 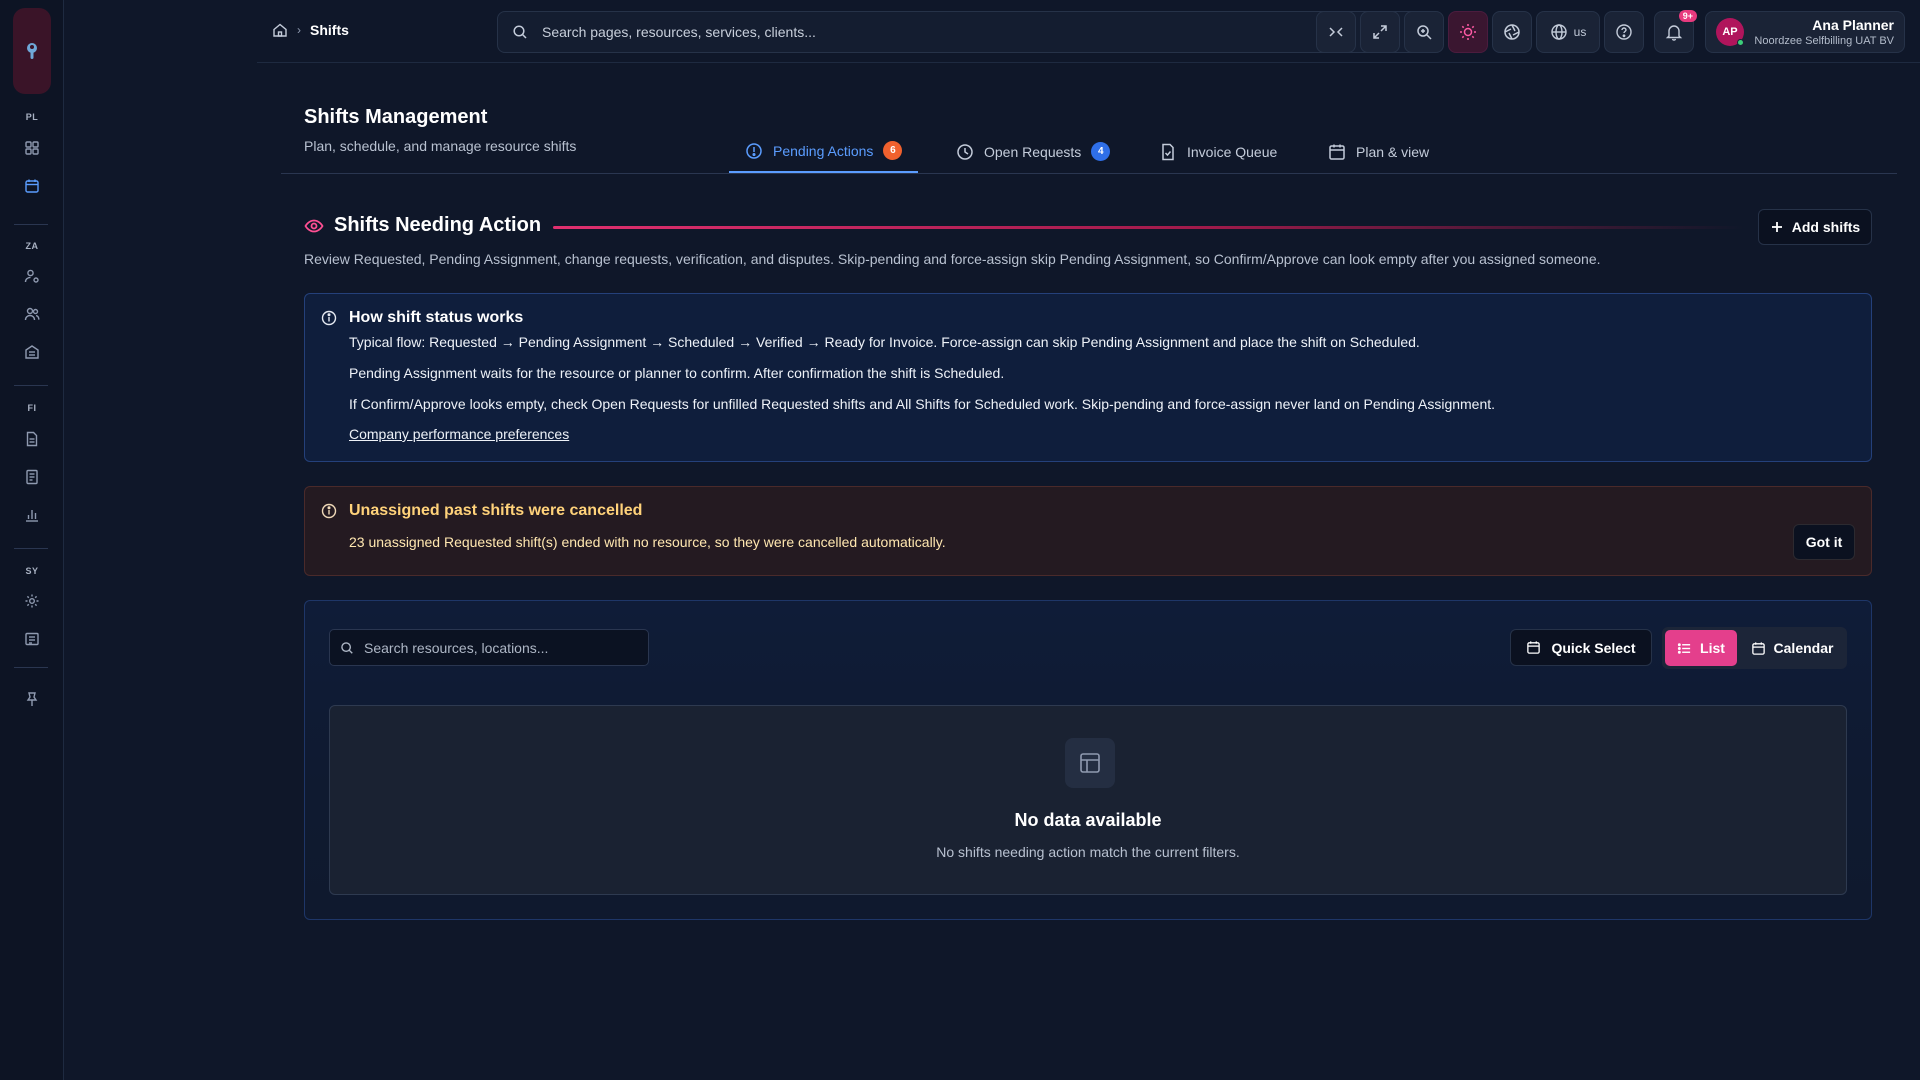 What do you see at coordinates (314, 225) in the screenshot?
I see `eye-icon` at bounding box center [314, 225].